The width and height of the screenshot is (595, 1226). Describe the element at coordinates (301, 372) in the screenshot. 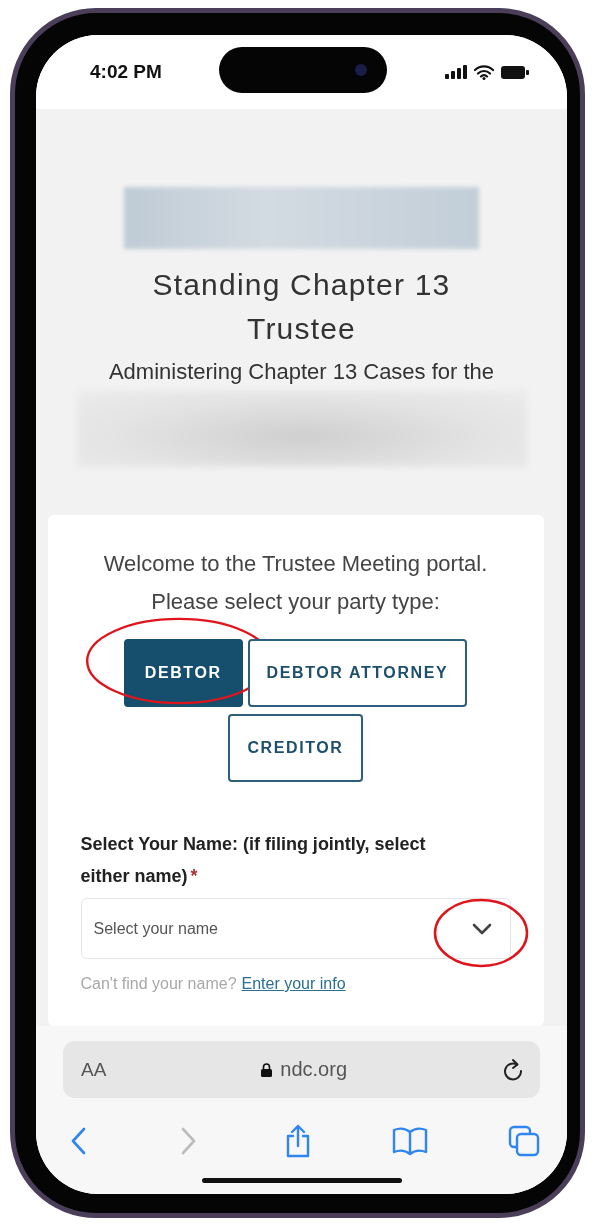

I see `page-subtitle: Administering Chapter 13 Cases for the` at that location.